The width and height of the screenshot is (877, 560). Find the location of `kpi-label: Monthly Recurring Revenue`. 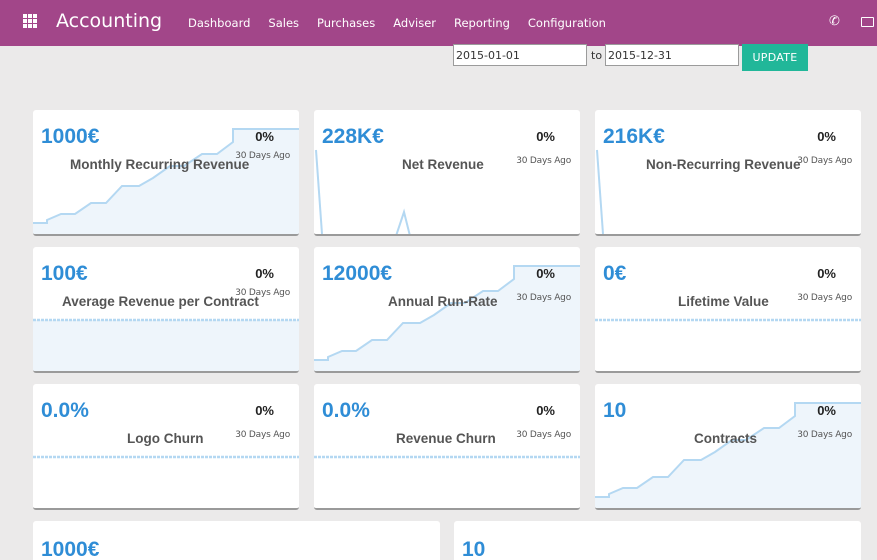

kpi-label: Monthly Recurring Revenue is located at coordinates (160, 164).